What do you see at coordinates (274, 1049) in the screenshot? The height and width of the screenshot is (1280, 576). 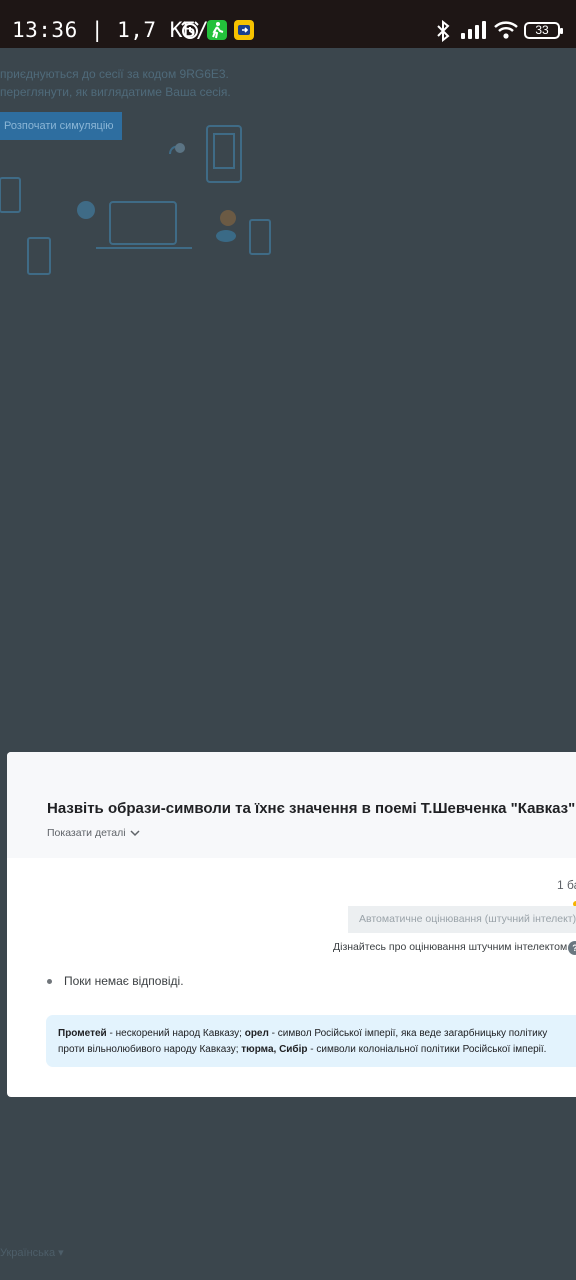 I see `answer-term: тюрма, Сибір` at bounding box center [274, 1049].